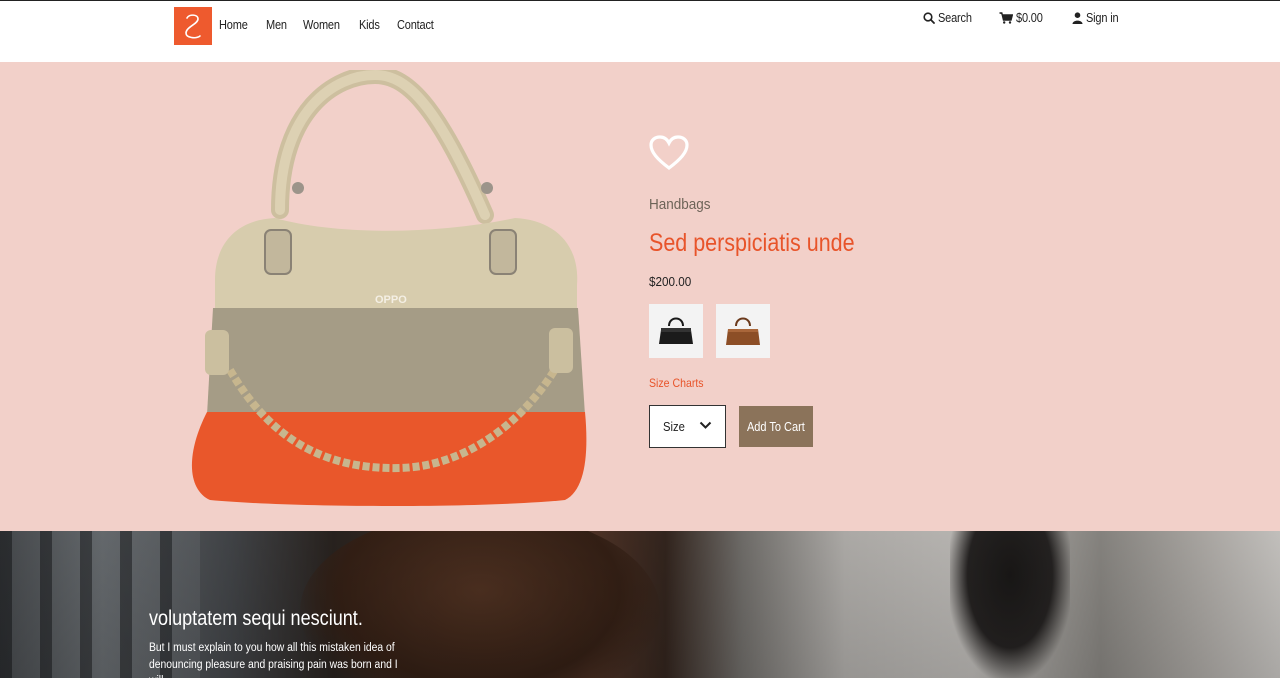  I want to click on nav-men: Men, so click(276, 25).